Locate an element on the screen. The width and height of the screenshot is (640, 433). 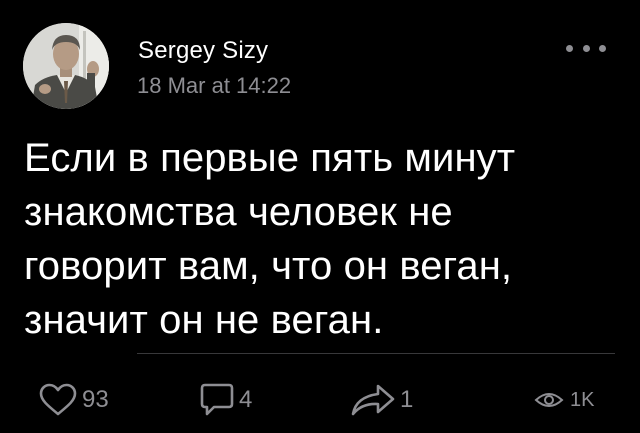
author-name: Sergey Sizy is located at coordinates (203, 51).